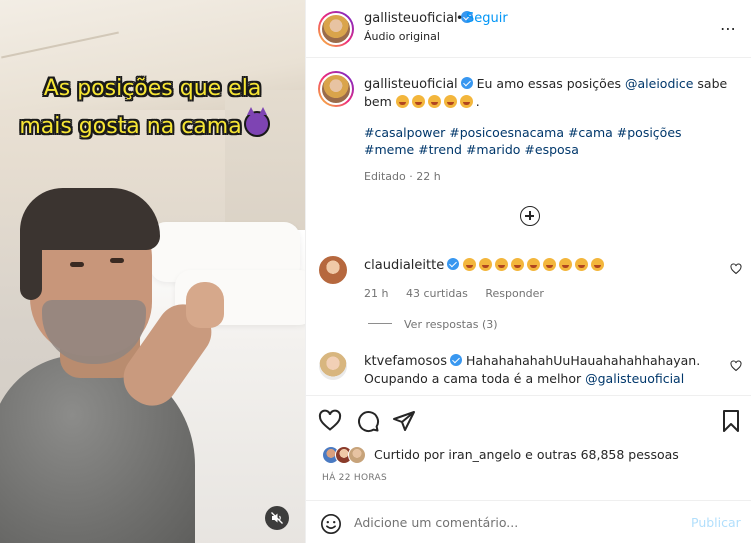 This screenshot has height=543, width=751. I want to click on video-overlay-line2-text: mais gosta na cama, so click(130, 126).